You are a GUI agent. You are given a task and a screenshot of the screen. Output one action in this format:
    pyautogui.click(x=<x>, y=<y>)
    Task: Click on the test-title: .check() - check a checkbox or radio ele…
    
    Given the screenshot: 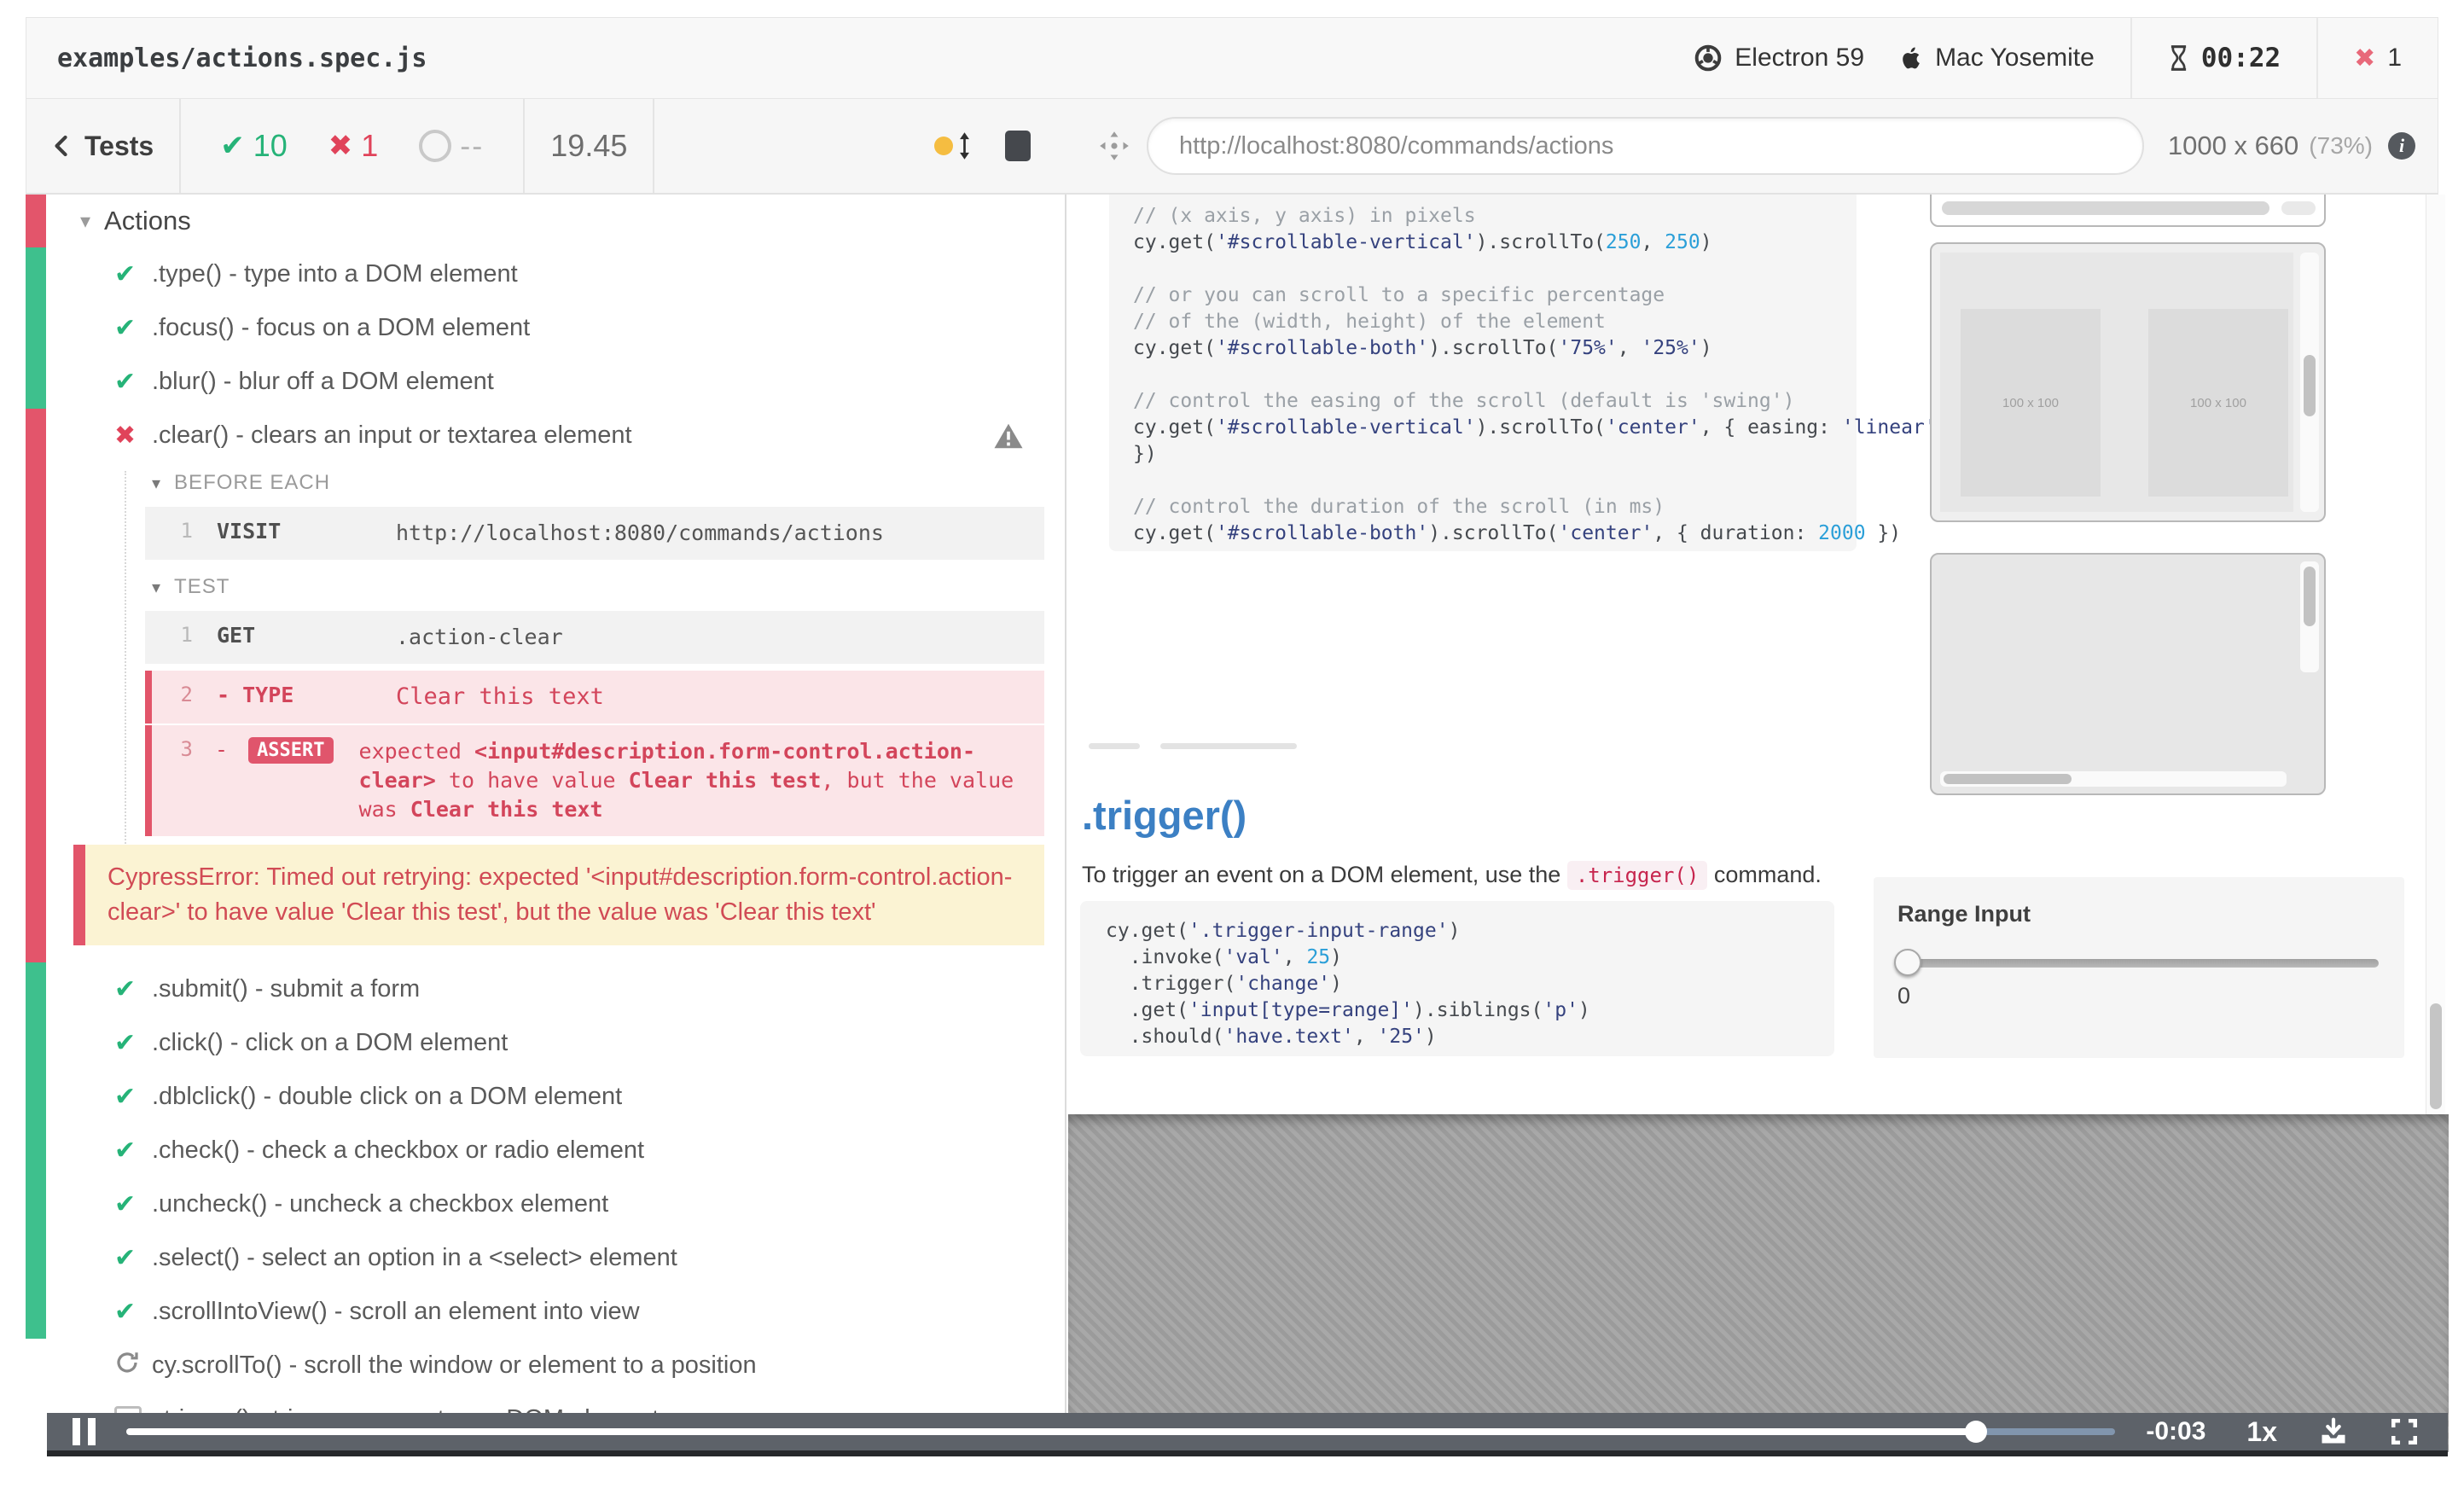 What is the action you would take?
    pyautogui.click(x=398, y=1150)
    